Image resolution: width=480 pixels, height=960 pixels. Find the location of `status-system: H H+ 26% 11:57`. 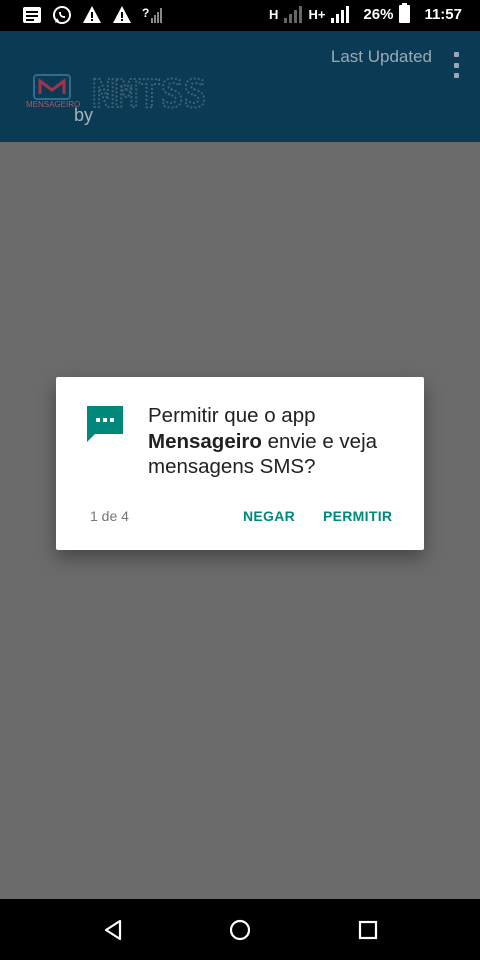

status-system: H H+ 26% 11:57 is located at coordinates (365, 13).